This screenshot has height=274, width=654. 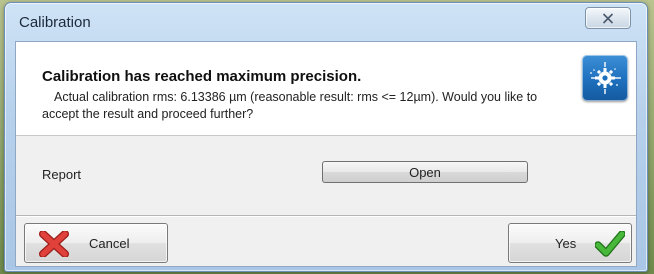 I want to click on close-button, so click(x=608, y=18).